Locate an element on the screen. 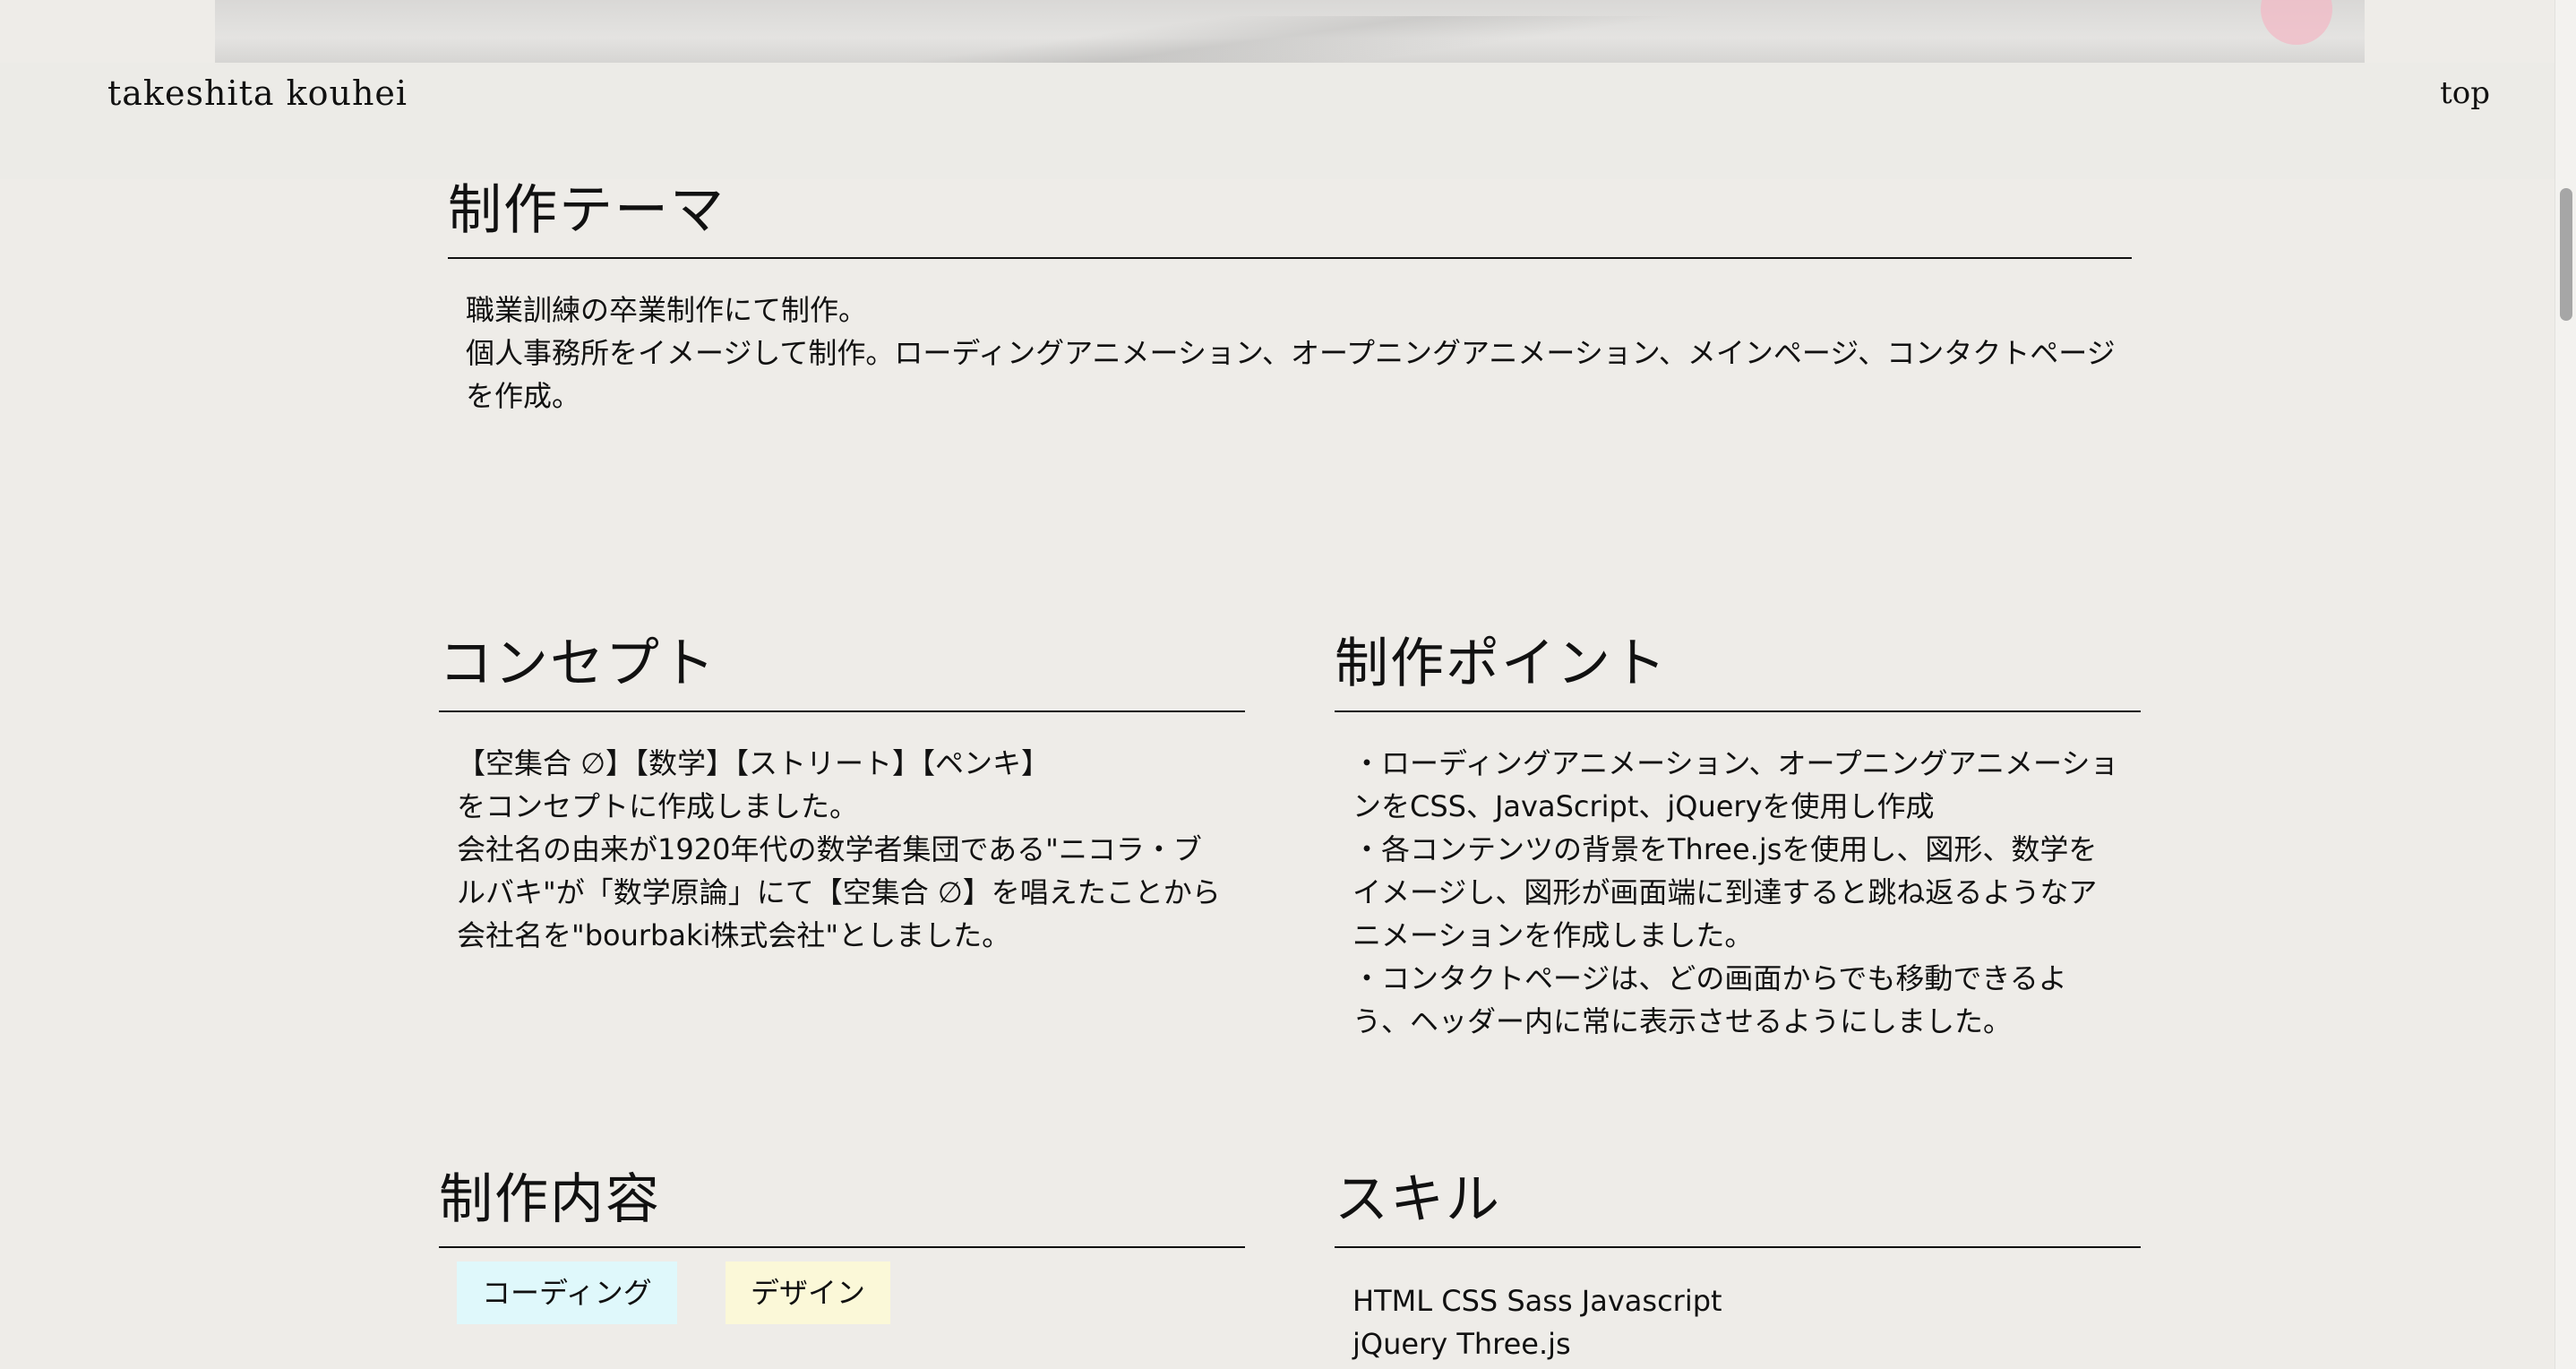 Image resolution: width=2576 pixels, height=1369 pixels. contents-heading: 制作内容 is located at coordinates (842, 1202).